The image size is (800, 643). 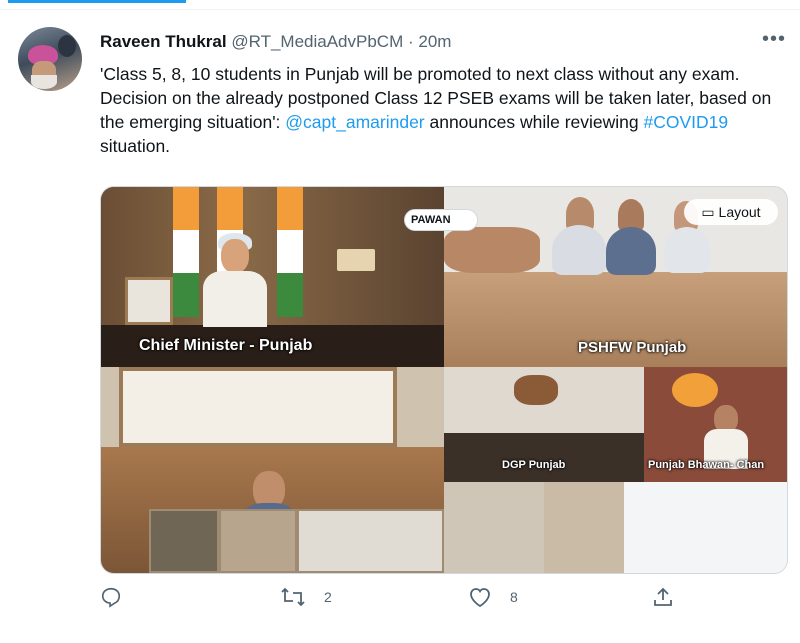 What do you see at coordinates (493, 599) in the screenshot?
I see `like-button: 8` at bounding box center [493, 599].